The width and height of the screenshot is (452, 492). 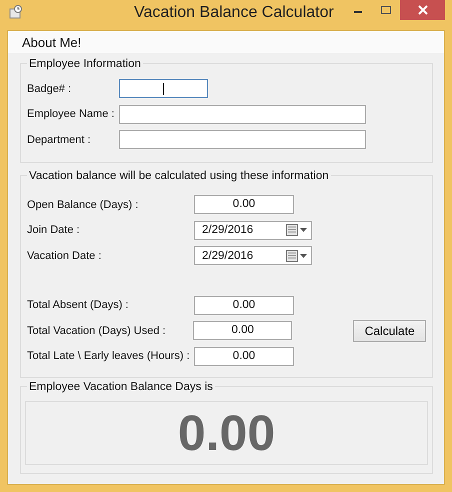 I want to click on field-label: Badge# :, so click(x=49, y=88).